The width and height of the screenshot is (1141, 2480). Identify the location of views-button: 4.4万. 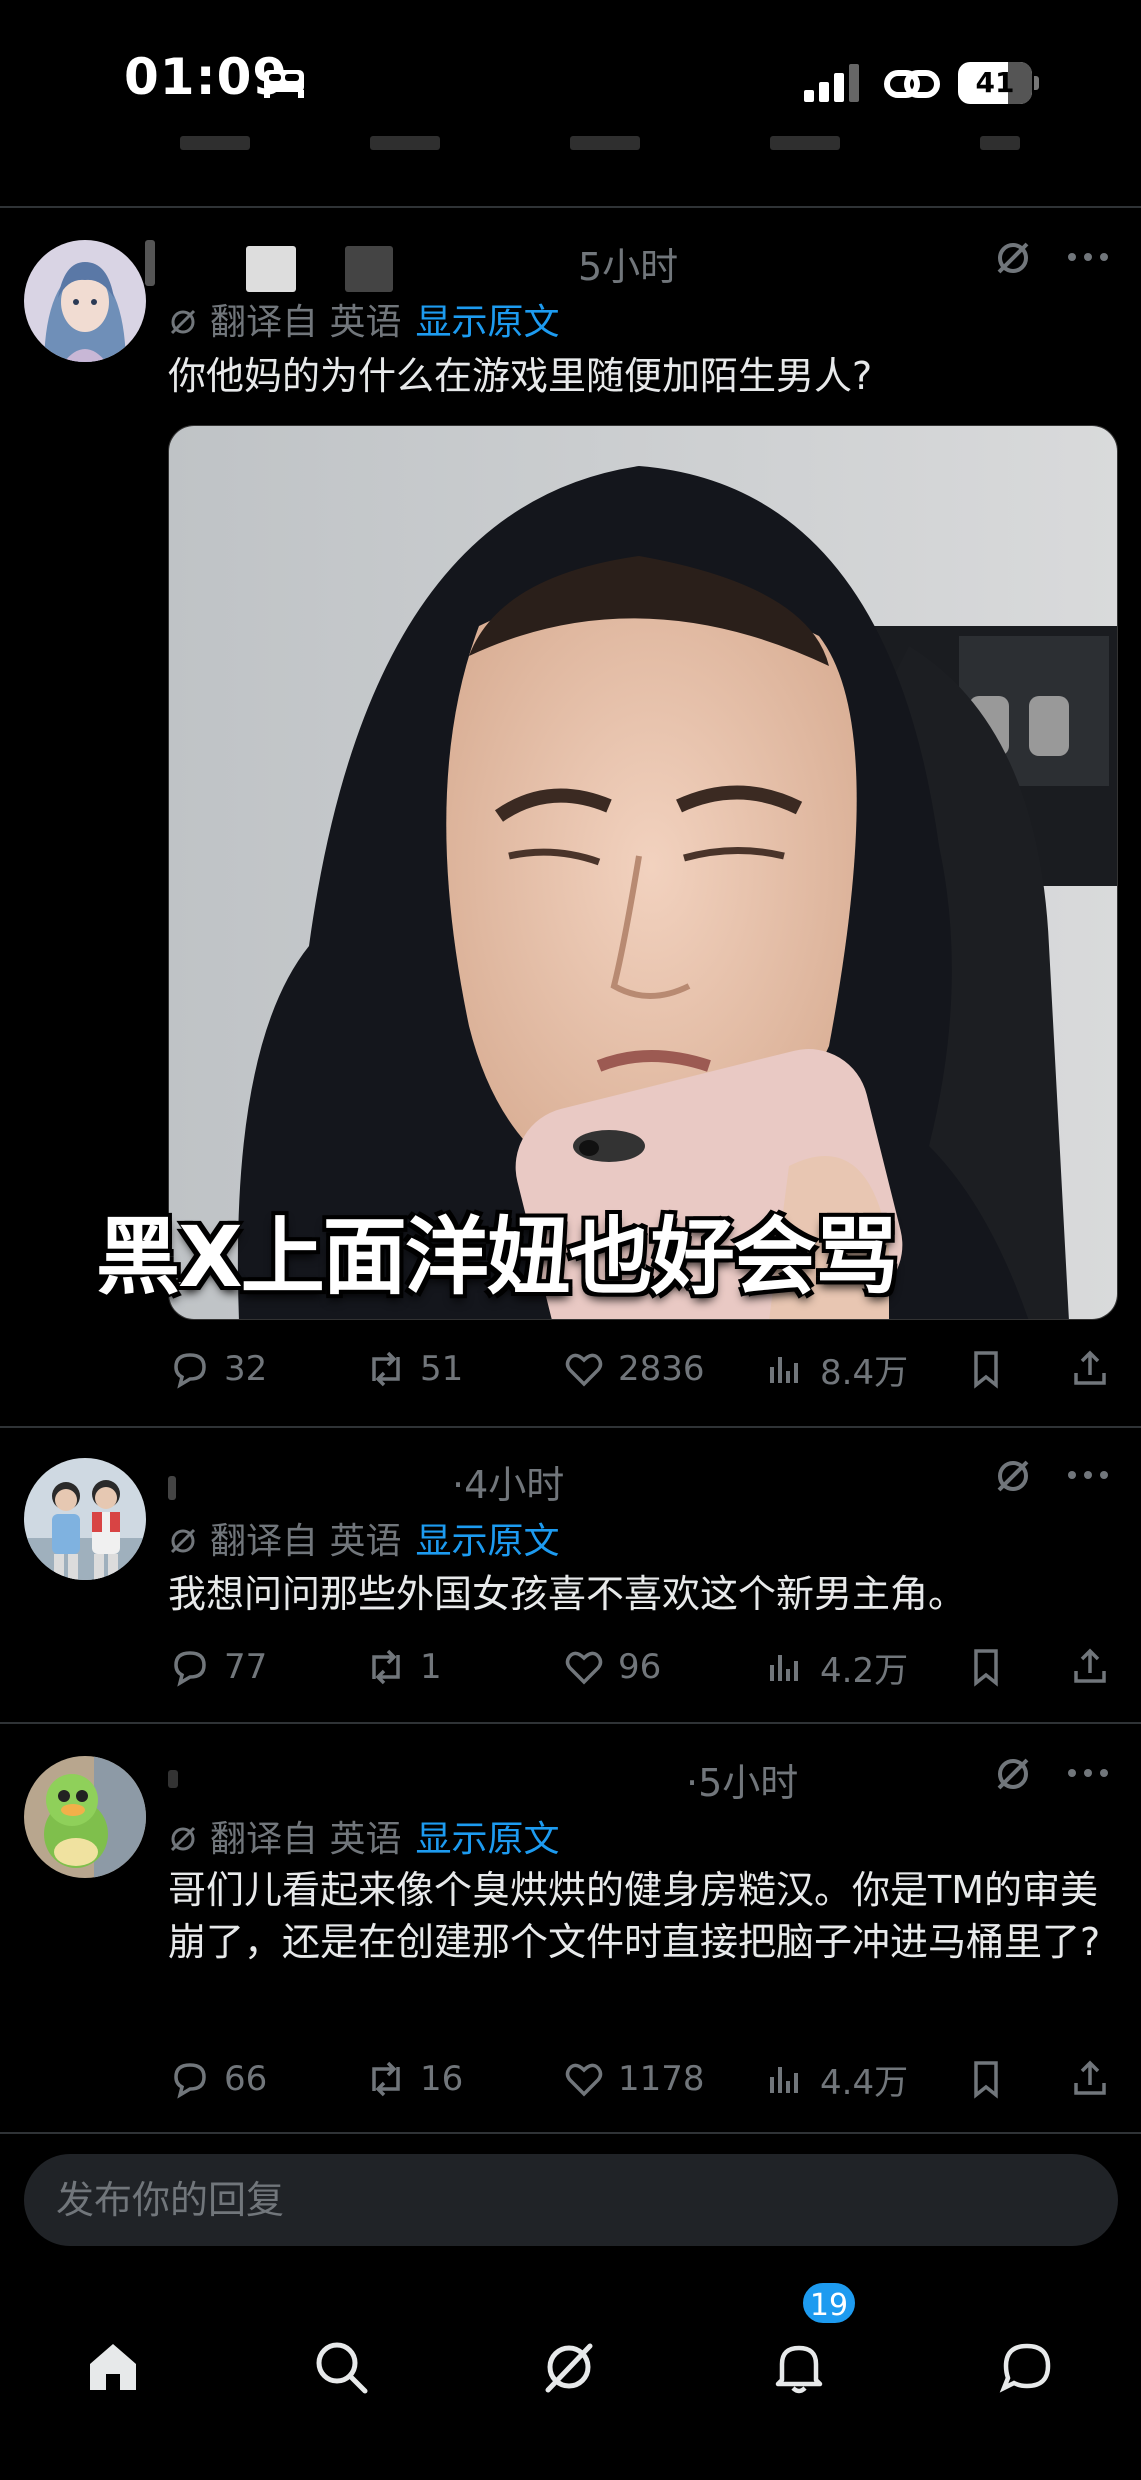
(836, 2079).